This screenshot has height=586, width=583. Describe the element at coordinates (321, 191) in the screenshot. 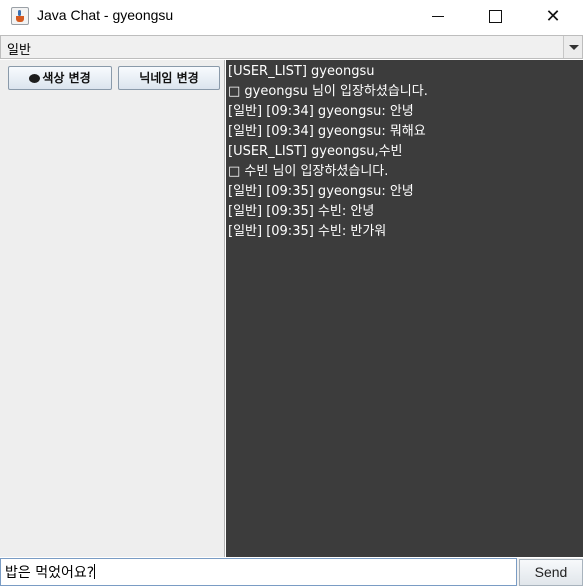

I see `chat-message: [일반] [09:35] gyeongsu: 안녕` at that location.